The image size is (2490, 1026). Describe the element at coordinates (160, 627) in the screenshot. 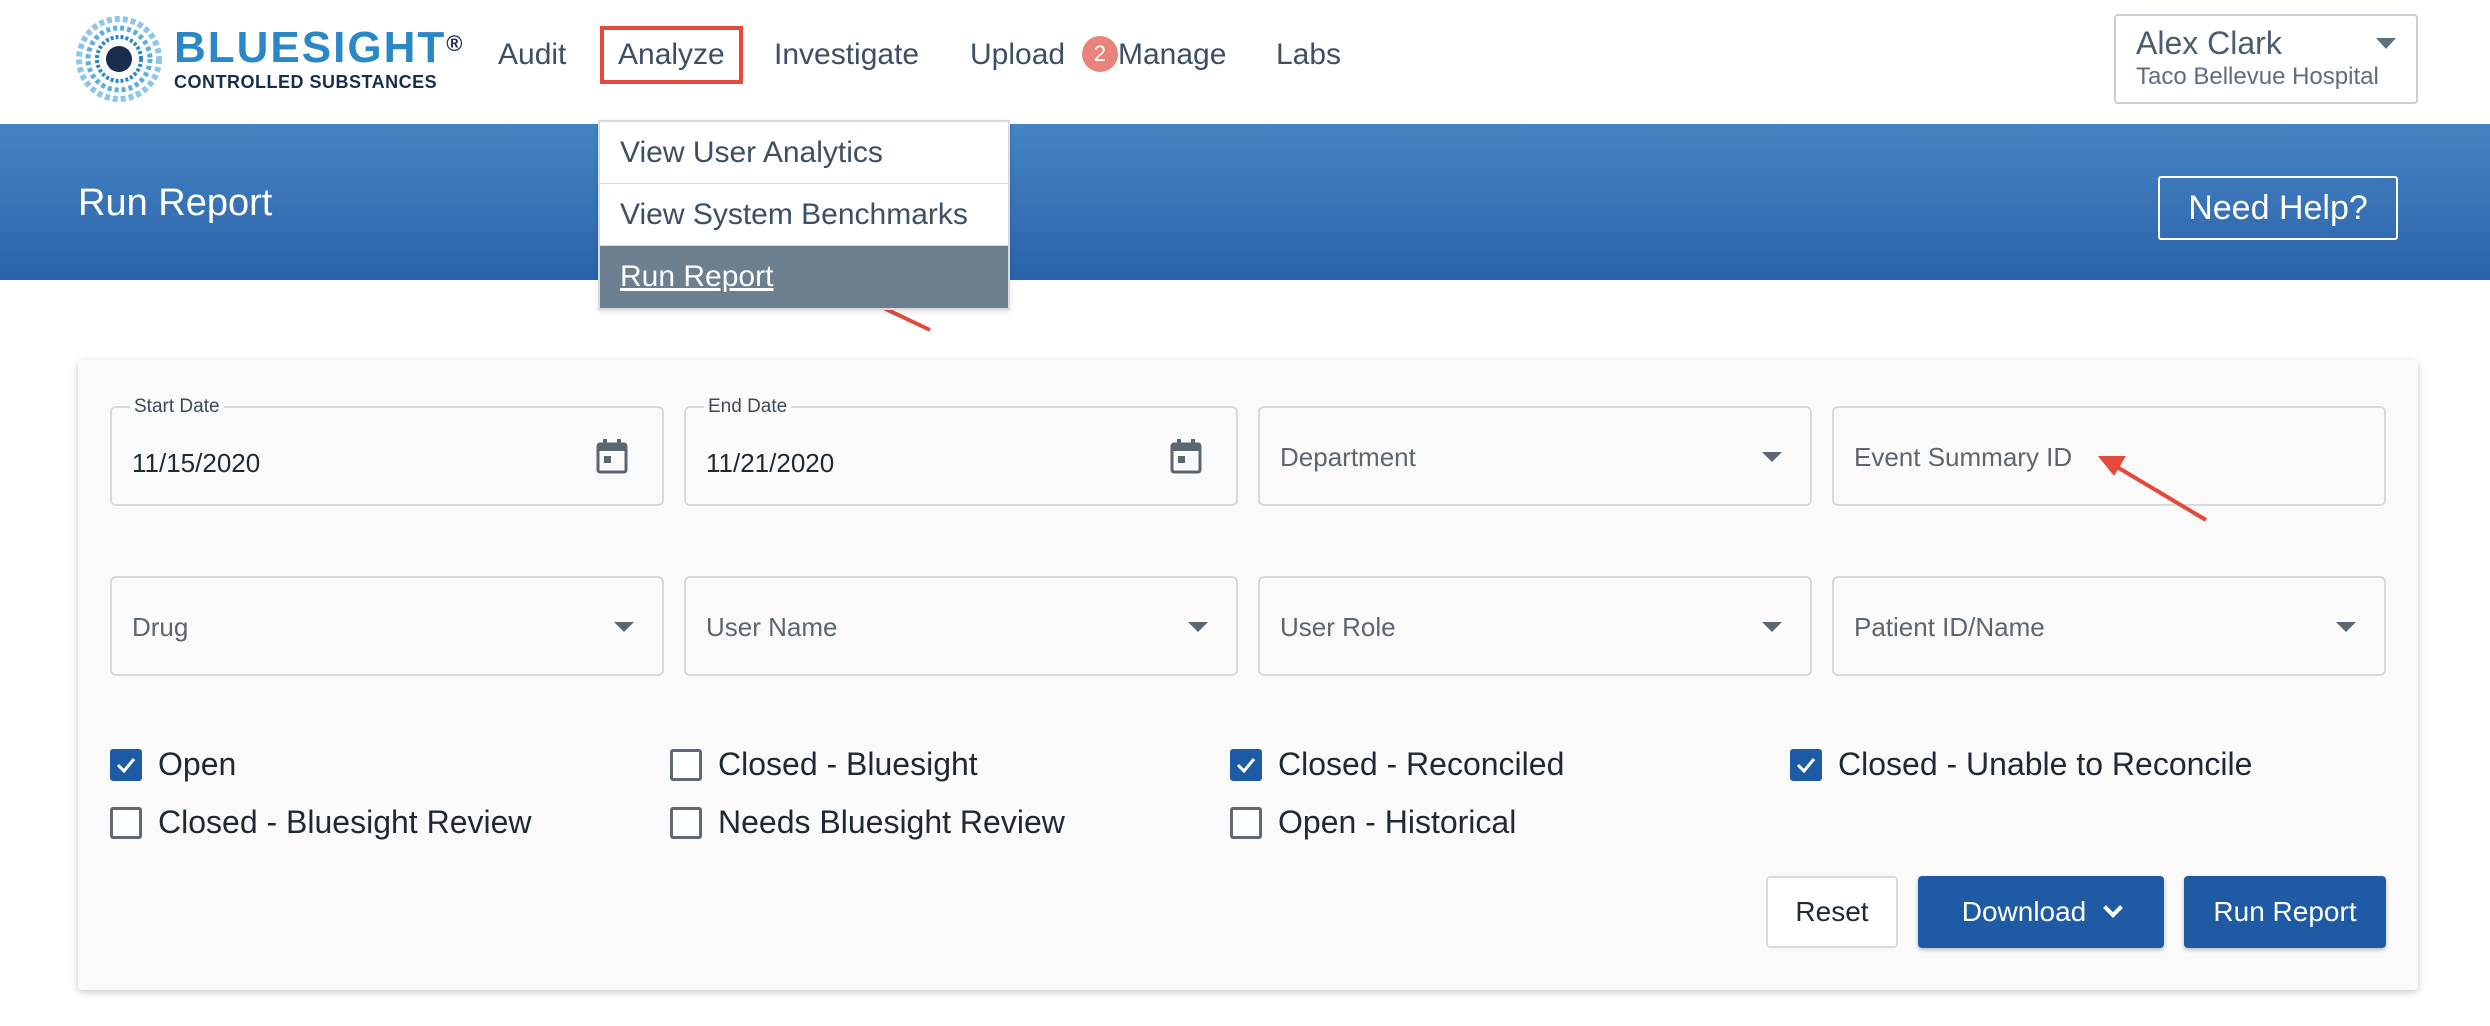

I see `drug-placeholder: Drug` at that location.